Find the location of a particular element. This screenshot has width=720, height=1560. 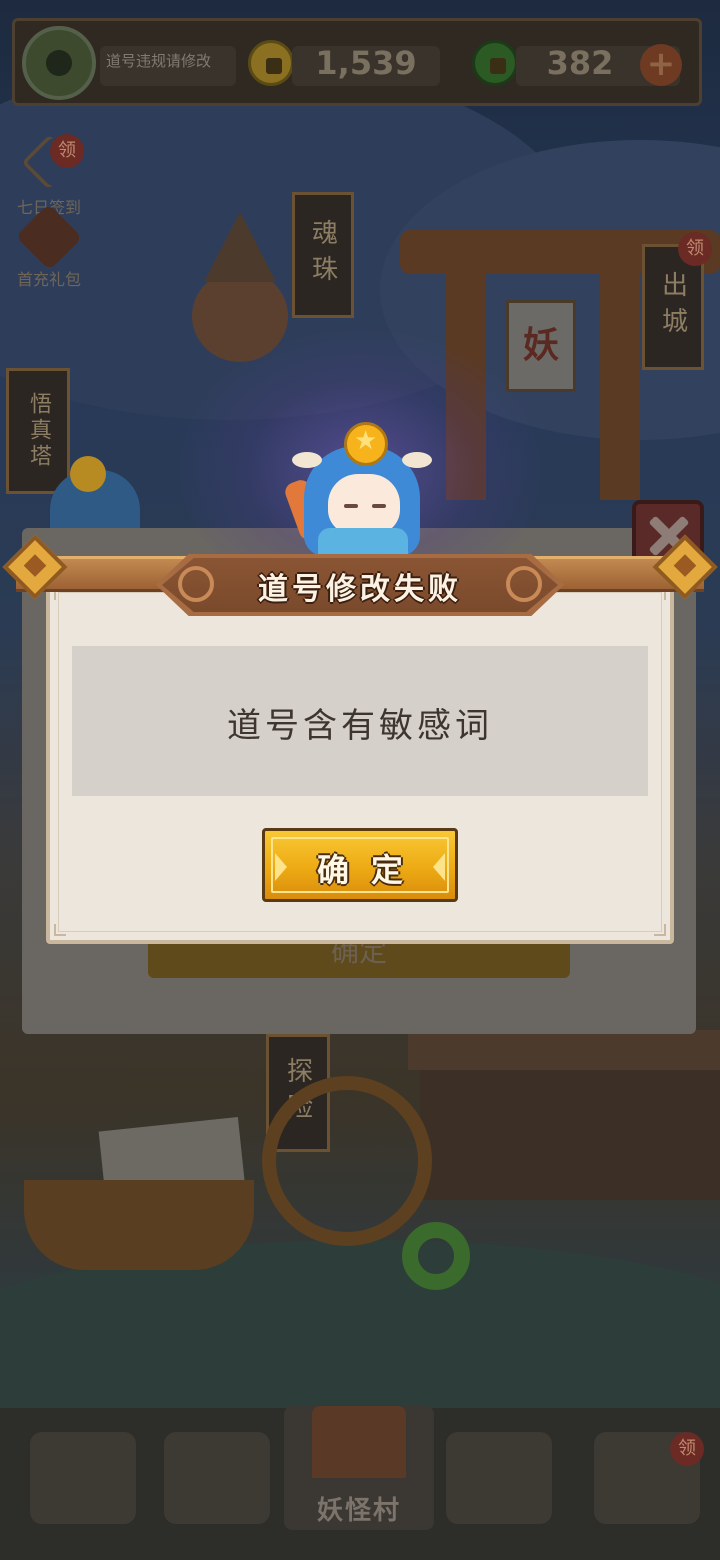

checkin-badge: 领 is located at coordinates (67, 151).